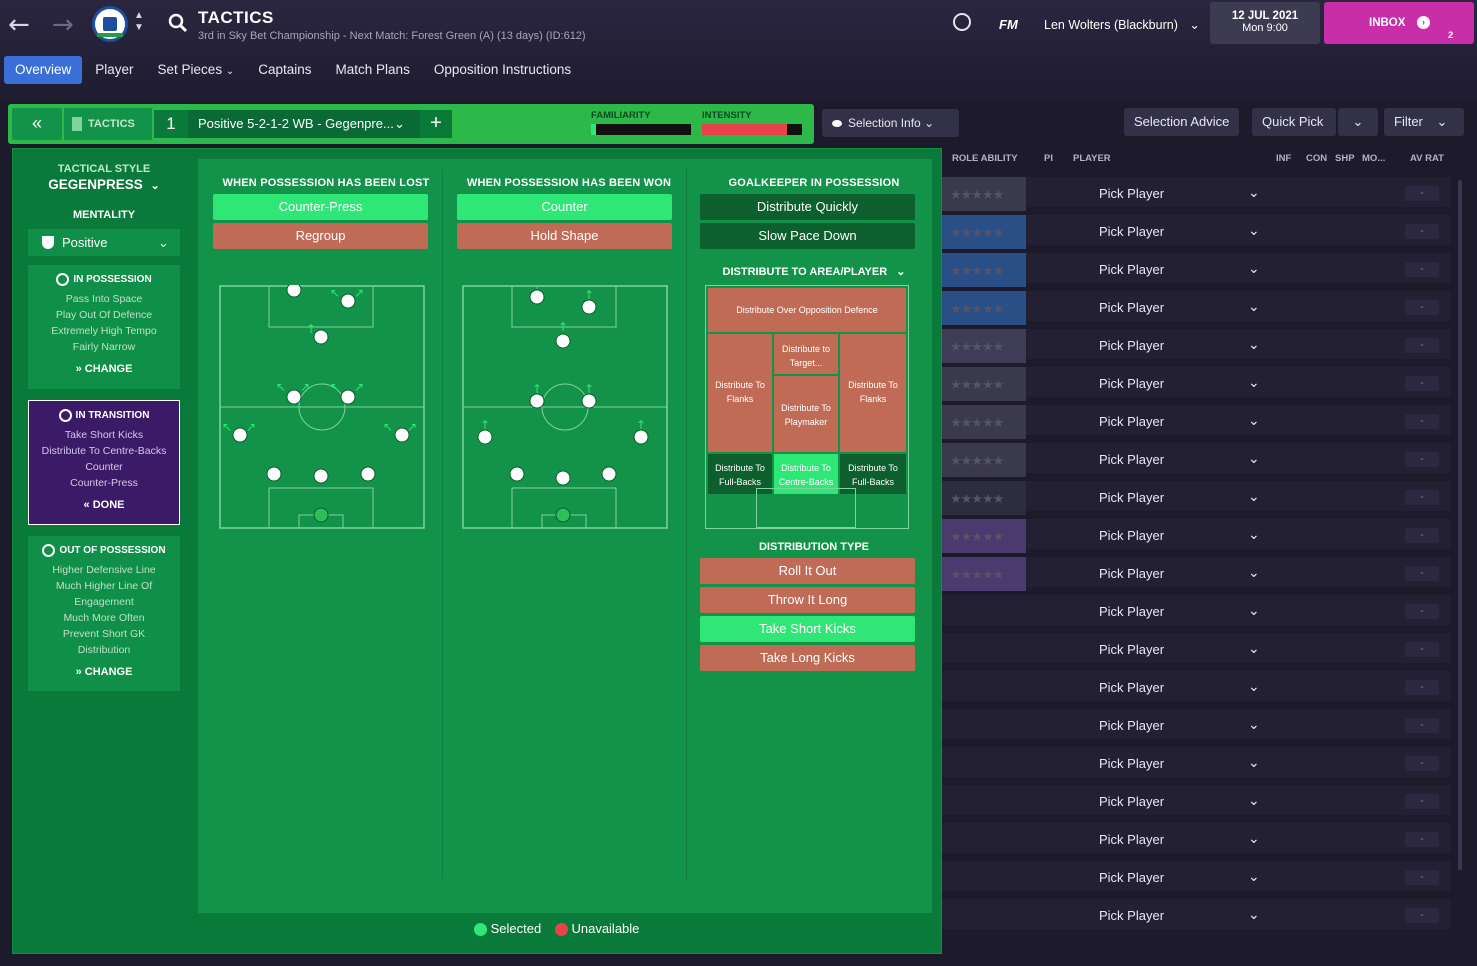  I want to click on mentality-select: Positive ⌄, so click(104, 242).